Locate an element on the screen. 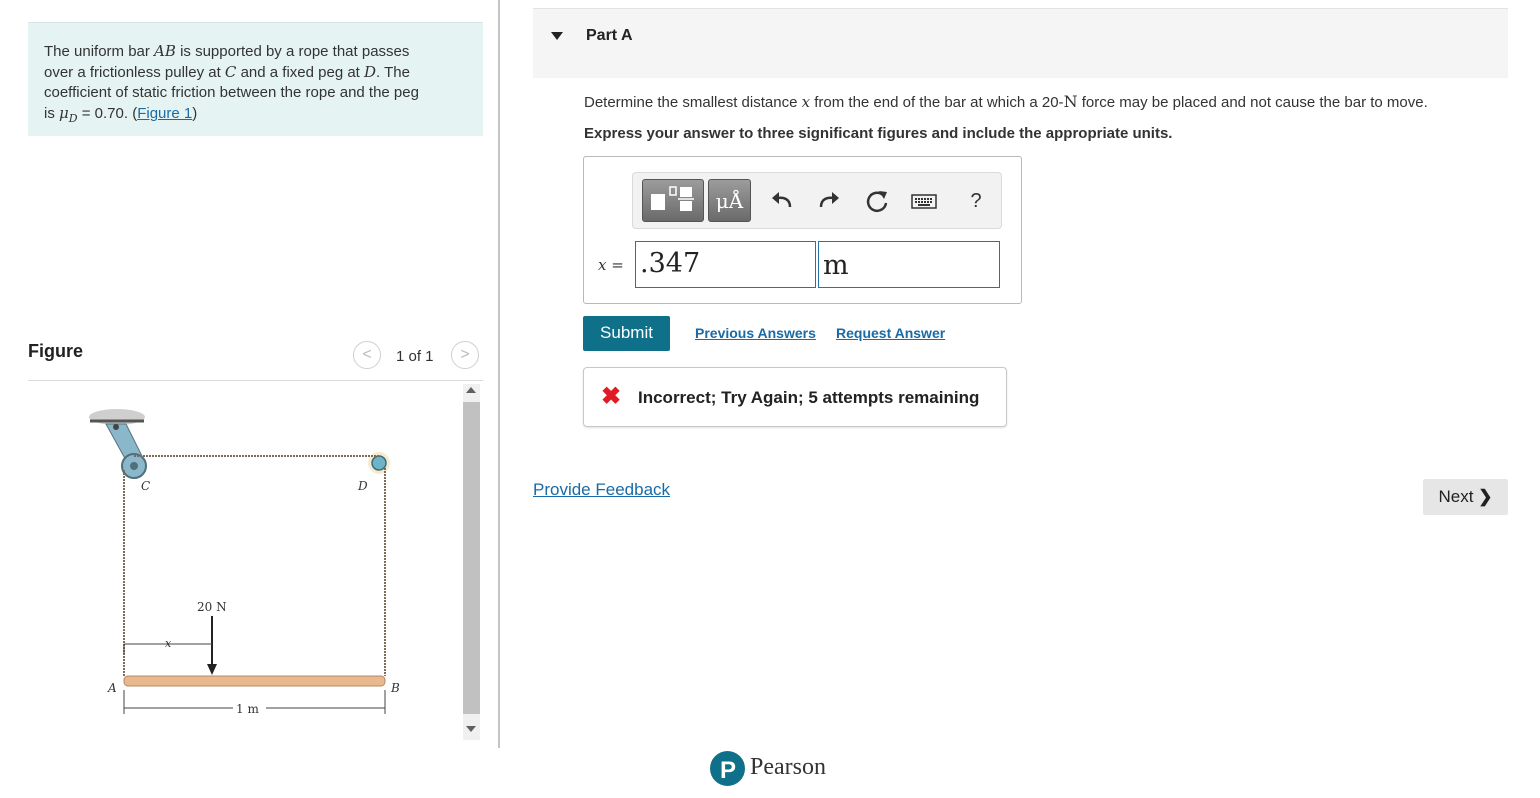 This screenshot has height=798, width=1540. var-mu-subscript: D is located at coordinates (73, 118).